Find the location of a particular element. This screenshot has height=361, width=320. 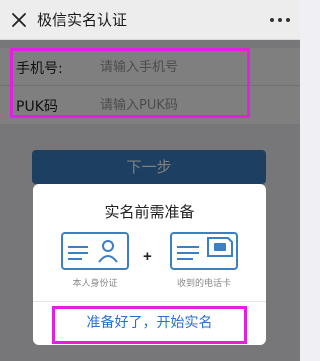

more-options-icon is located at coordinates (280, 20).